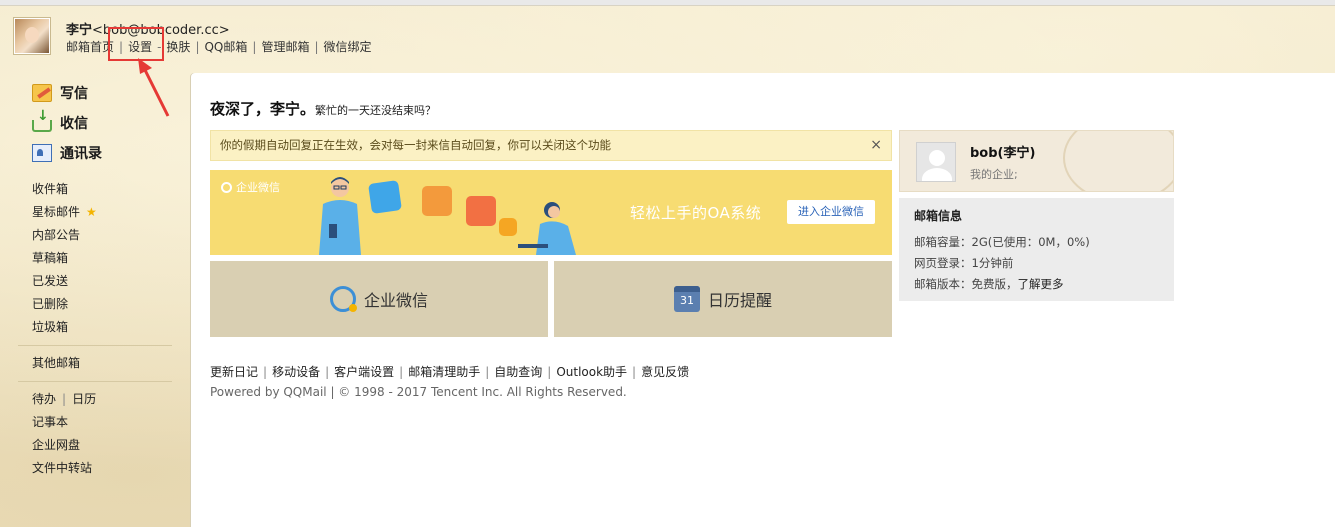  I want to click on greeting-subtitle: 繁忙的一天还没结束吗？, so click(376, 110).